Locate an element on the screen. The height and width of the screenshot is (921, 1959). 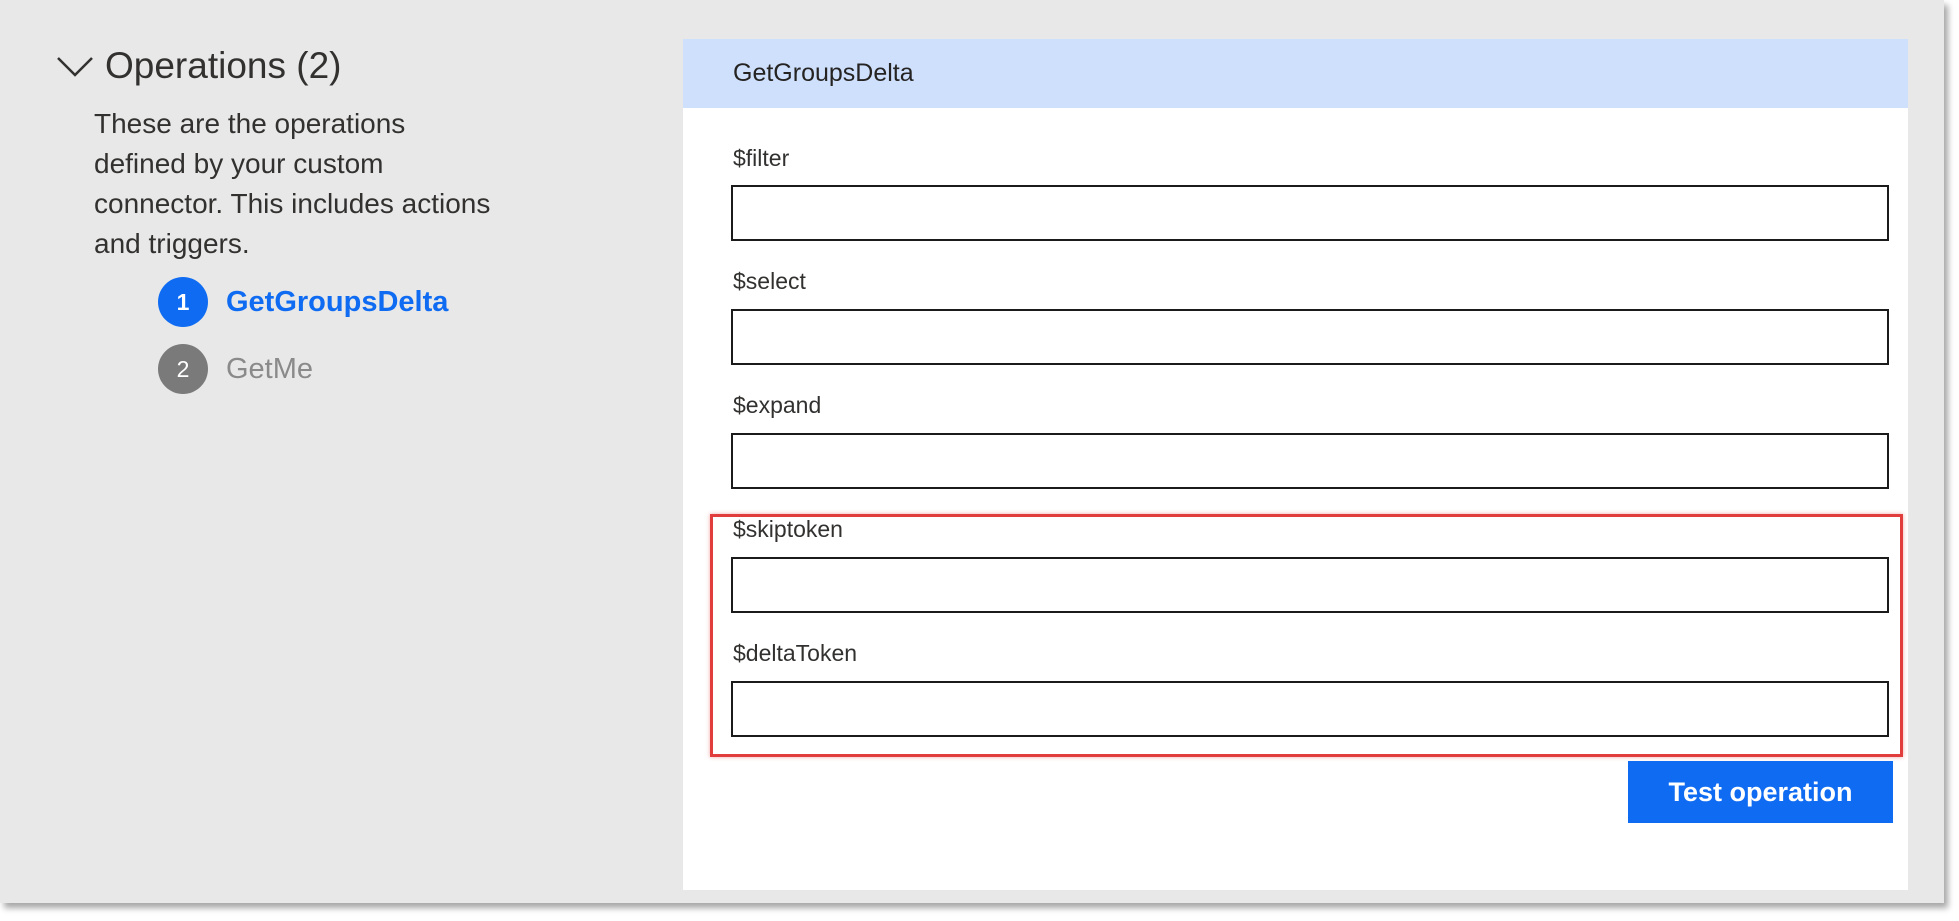
operations-title: Operations (2) is located at coordinates (223, 65).